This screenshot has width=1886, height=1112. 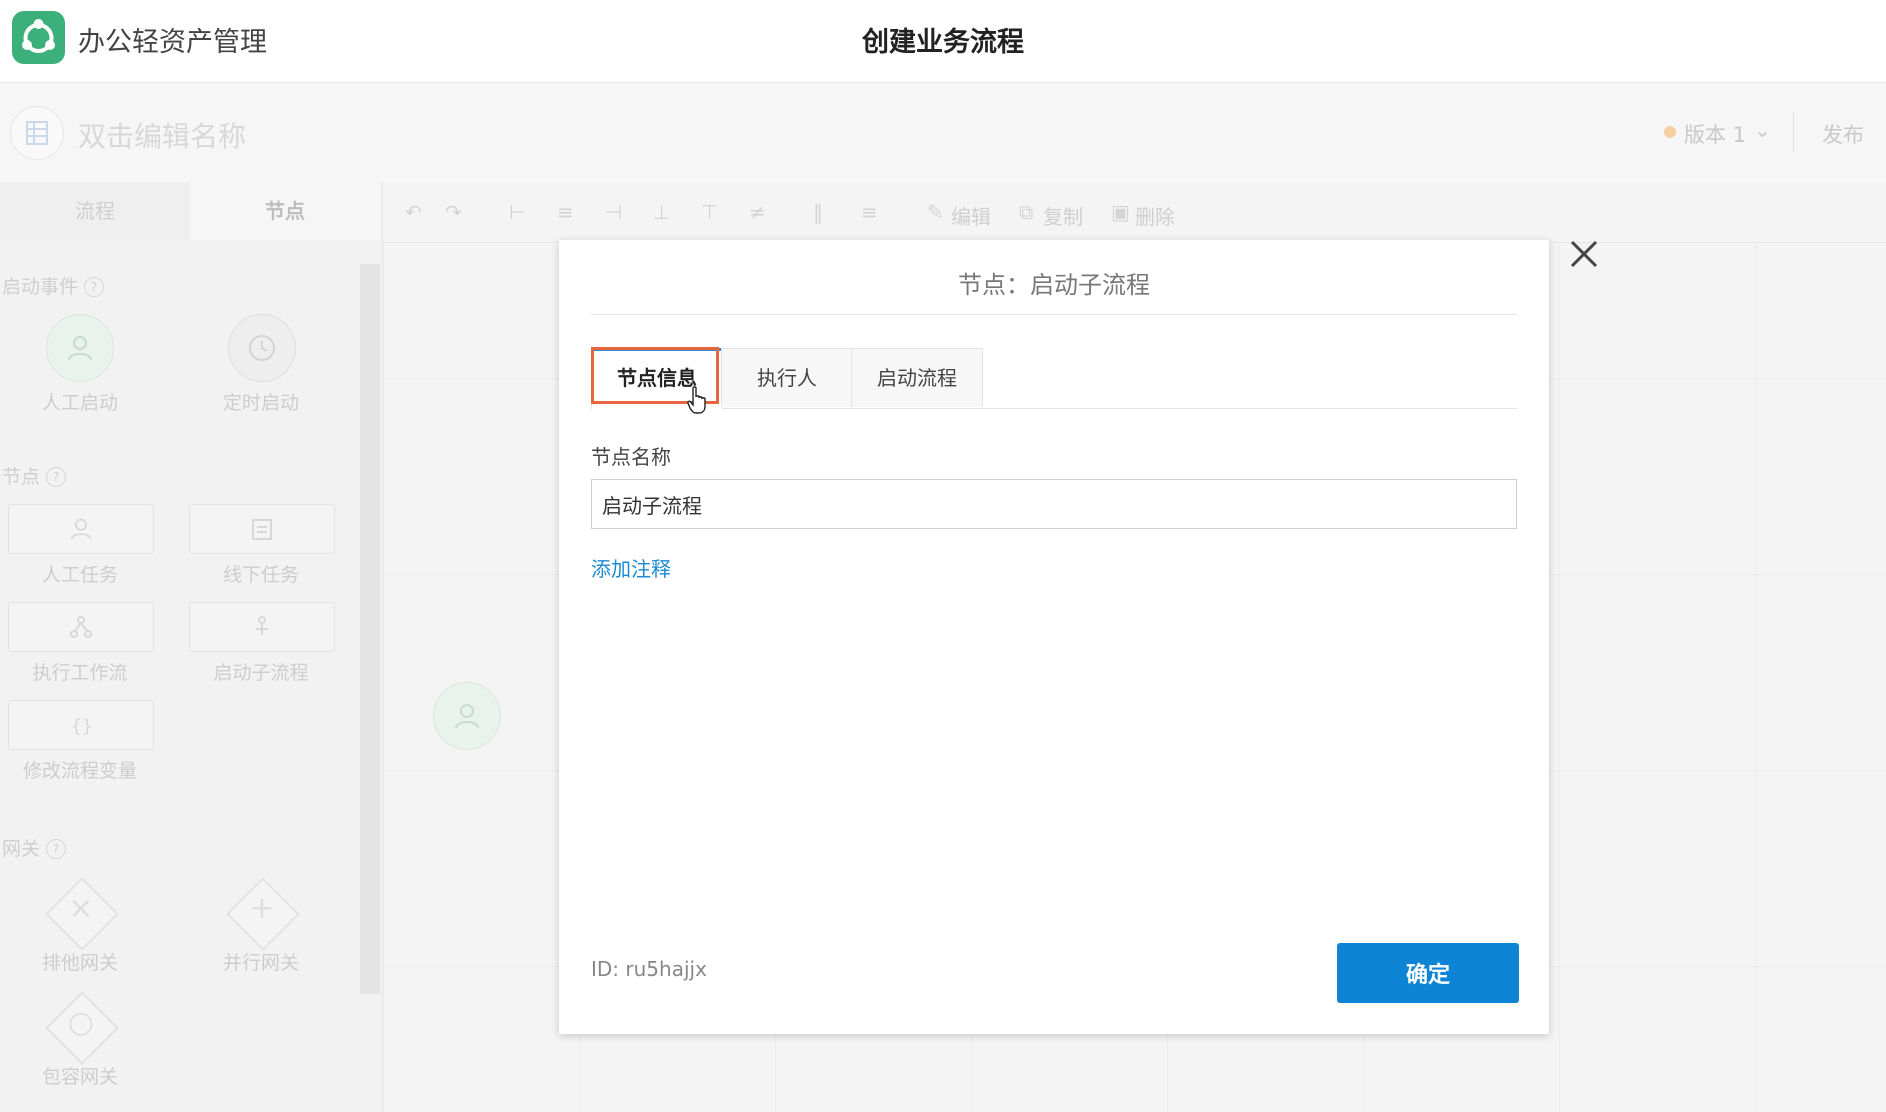 I want to click on delete-button: 删除, so click(x=1155, y=215).